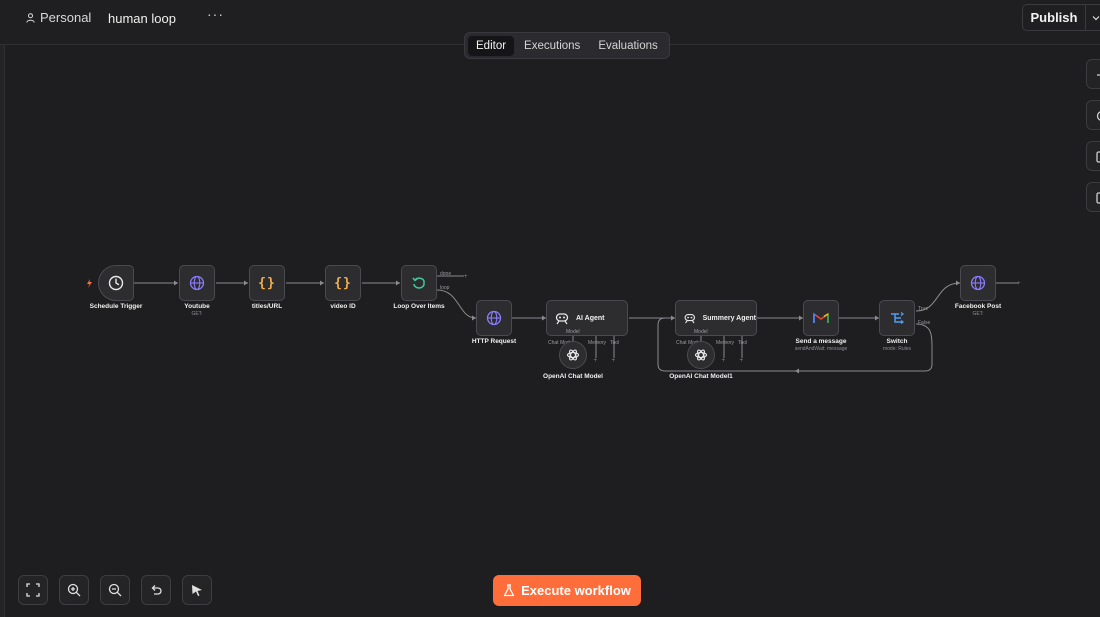 The width and height of the screenshot is (1100, 617). I want to click on node-sub-send-a-message: sendAndWait: message, so click(821, 349).